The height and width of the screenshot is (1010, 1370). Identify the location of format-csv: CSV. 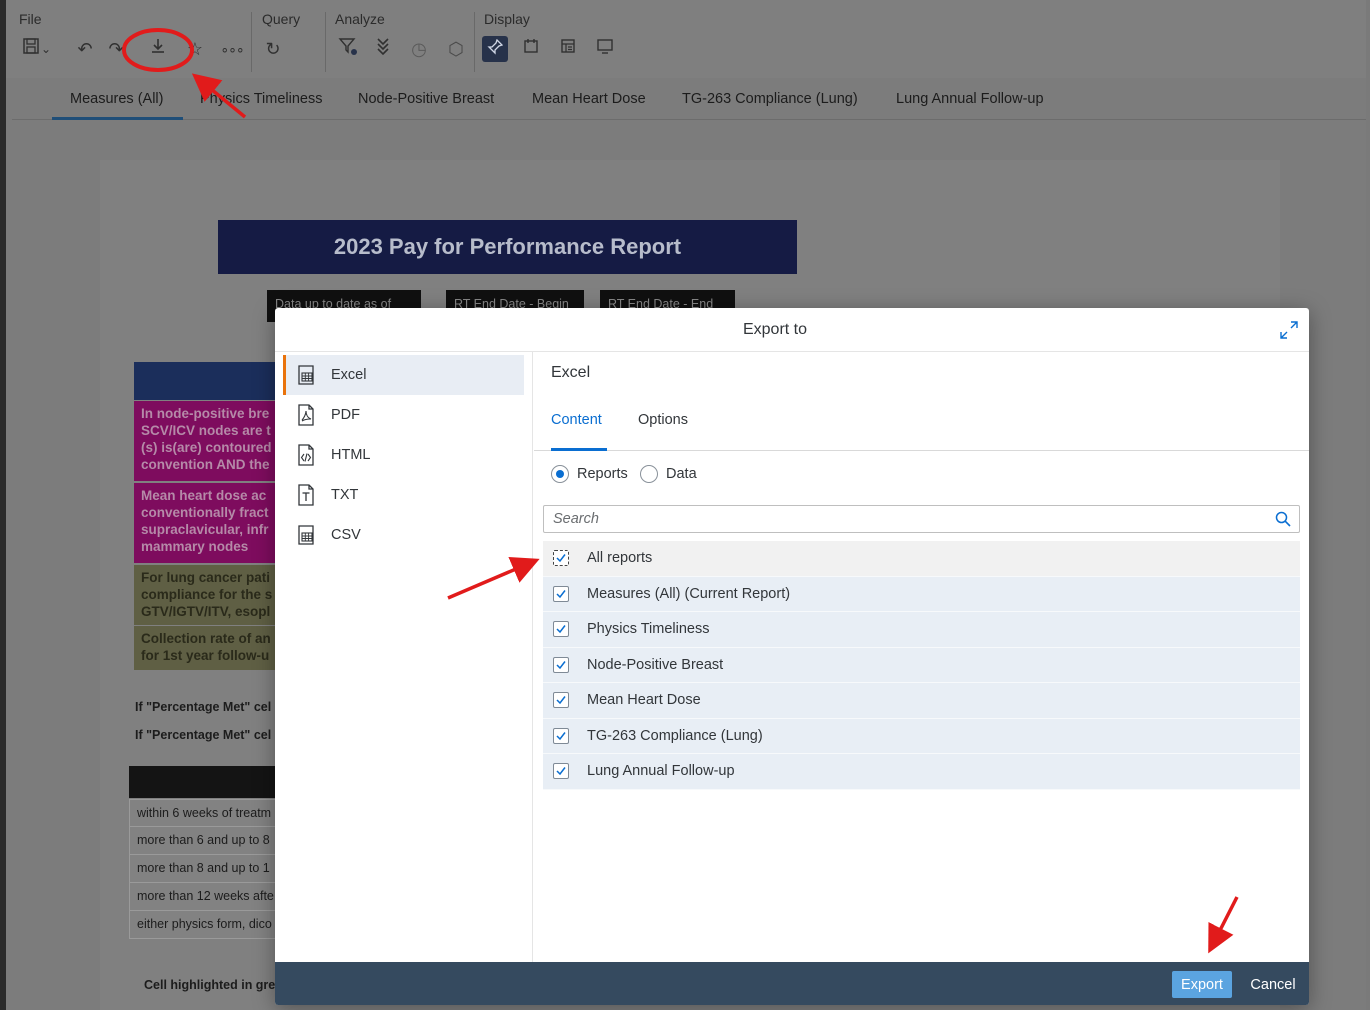
(403, 535).